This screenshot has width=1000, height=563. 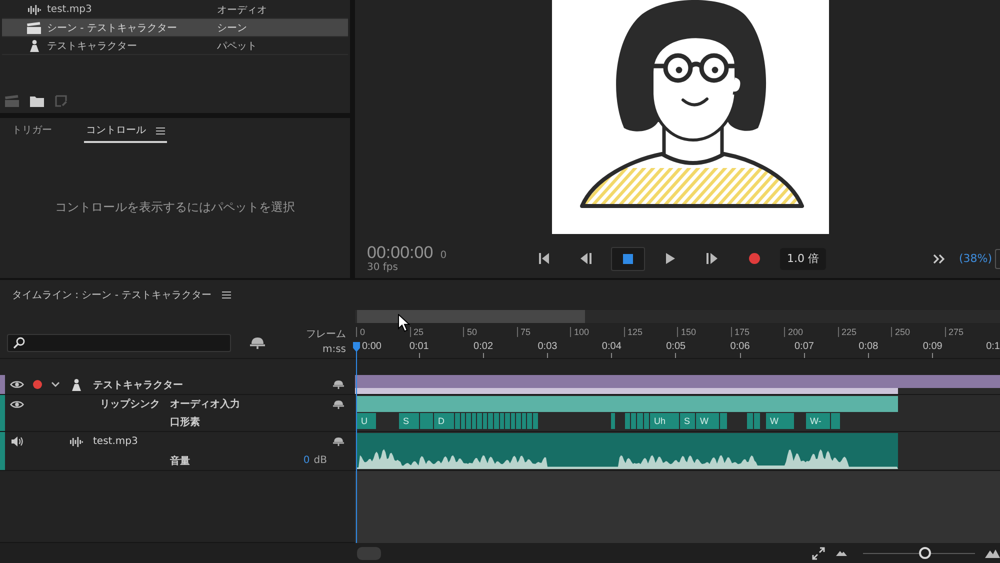 I want to click on record-icon, so click(x=754, y=258).